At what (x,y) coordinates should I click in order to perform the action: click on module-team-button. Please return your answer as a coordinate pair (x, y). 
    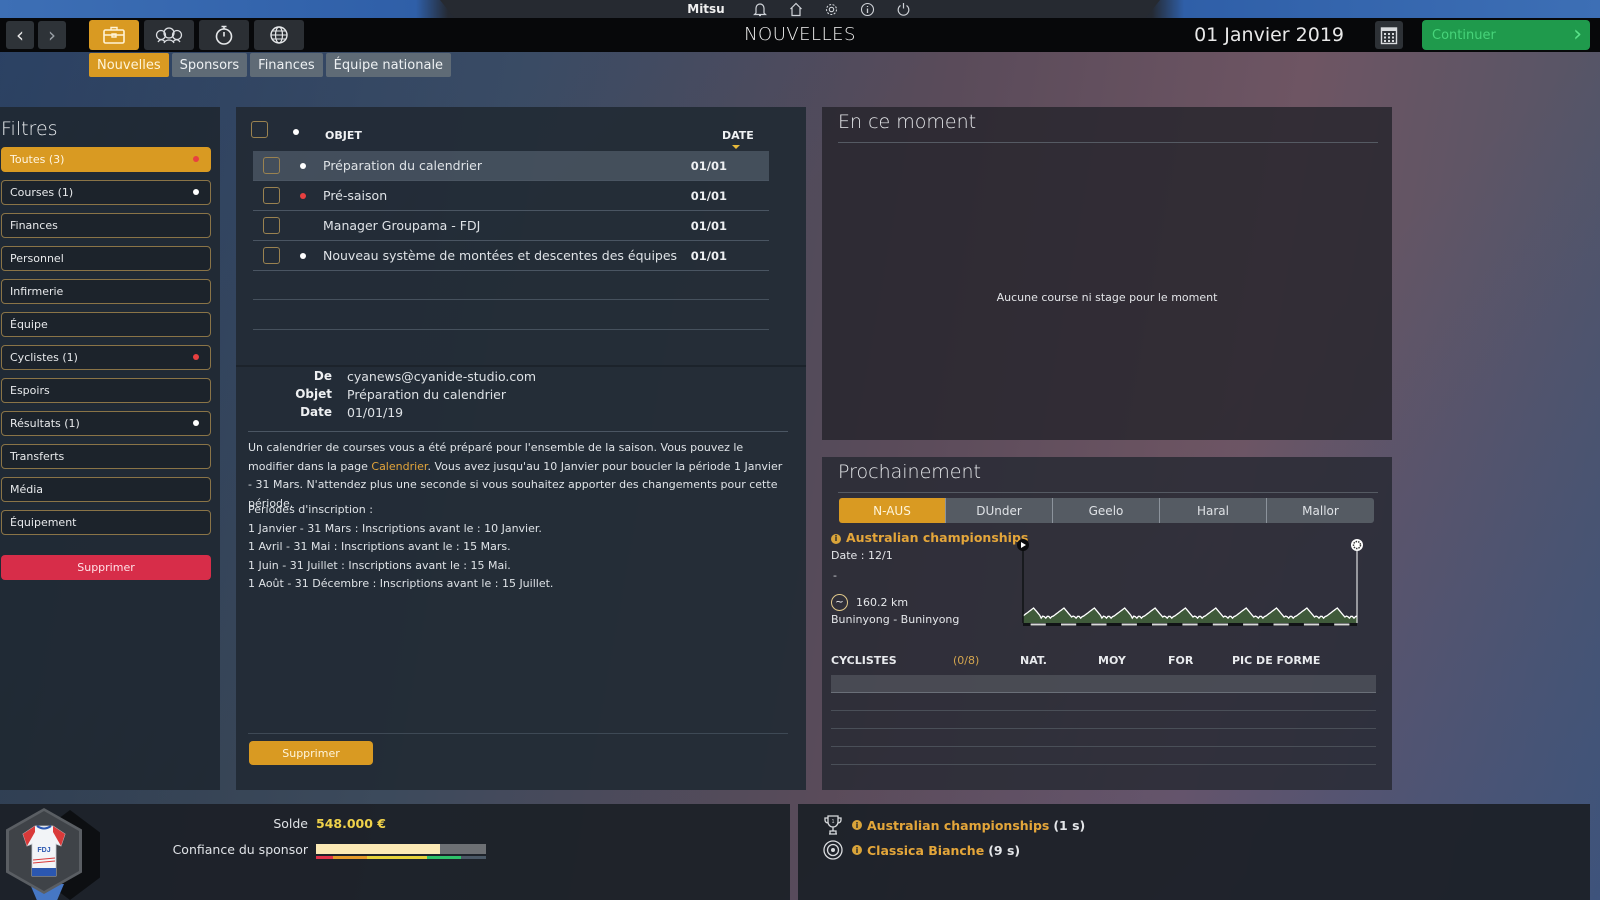
    Looking at the image, I should click on (169, 35).